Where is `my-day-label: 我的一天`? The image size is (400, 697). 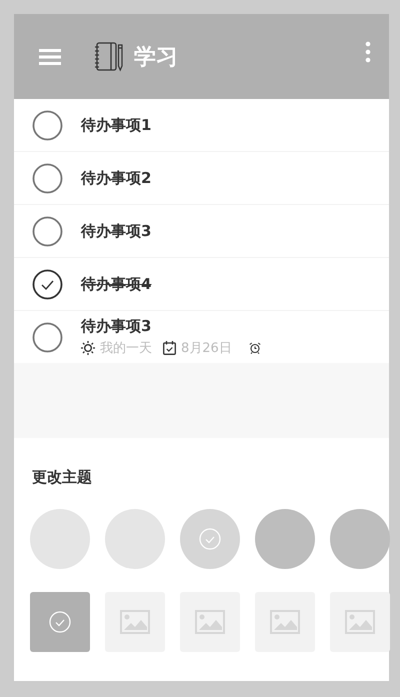 my-day-label: 我的一天 is located at coordinates (126, 348).